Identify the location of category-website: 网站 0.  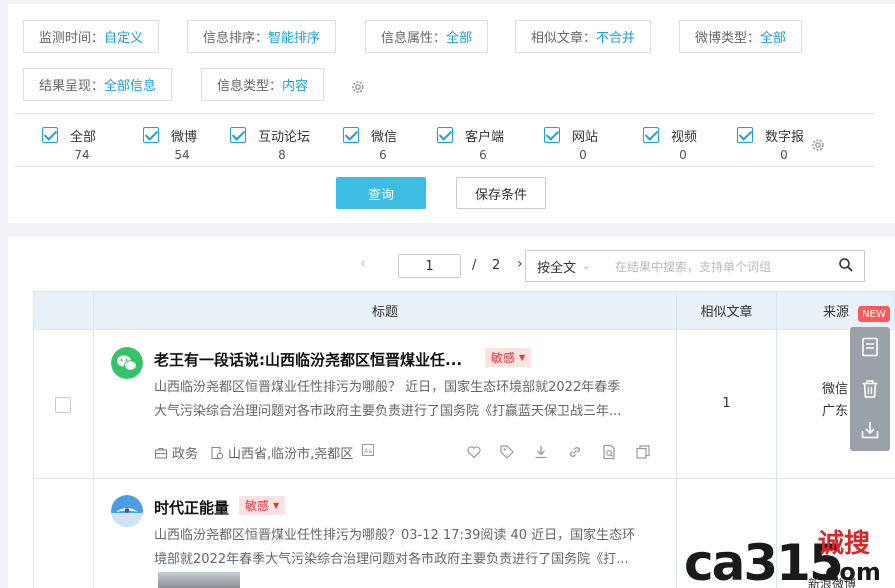
(589, 145).